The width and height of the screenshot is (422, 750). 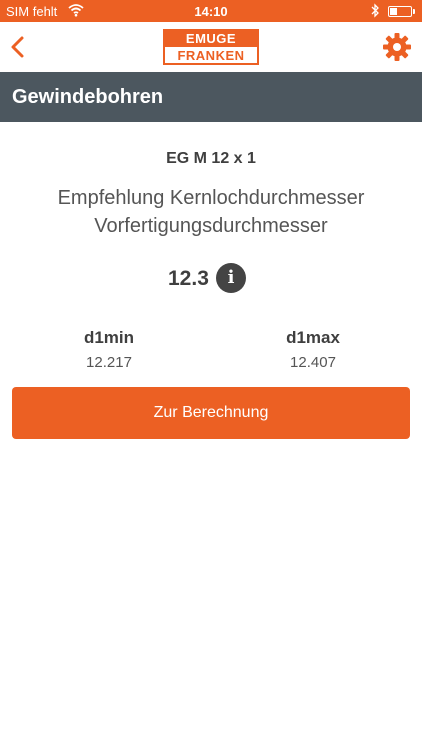 I want to click on back-button, so click(x=20, y=47).